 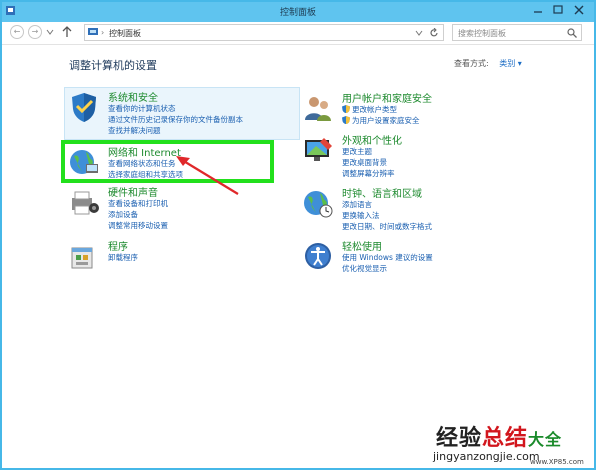 What do you see at coordinates (138, 225) in the screenshot?
I see `category-link: 调整常用移动设置` at bounding box center [138, 225].